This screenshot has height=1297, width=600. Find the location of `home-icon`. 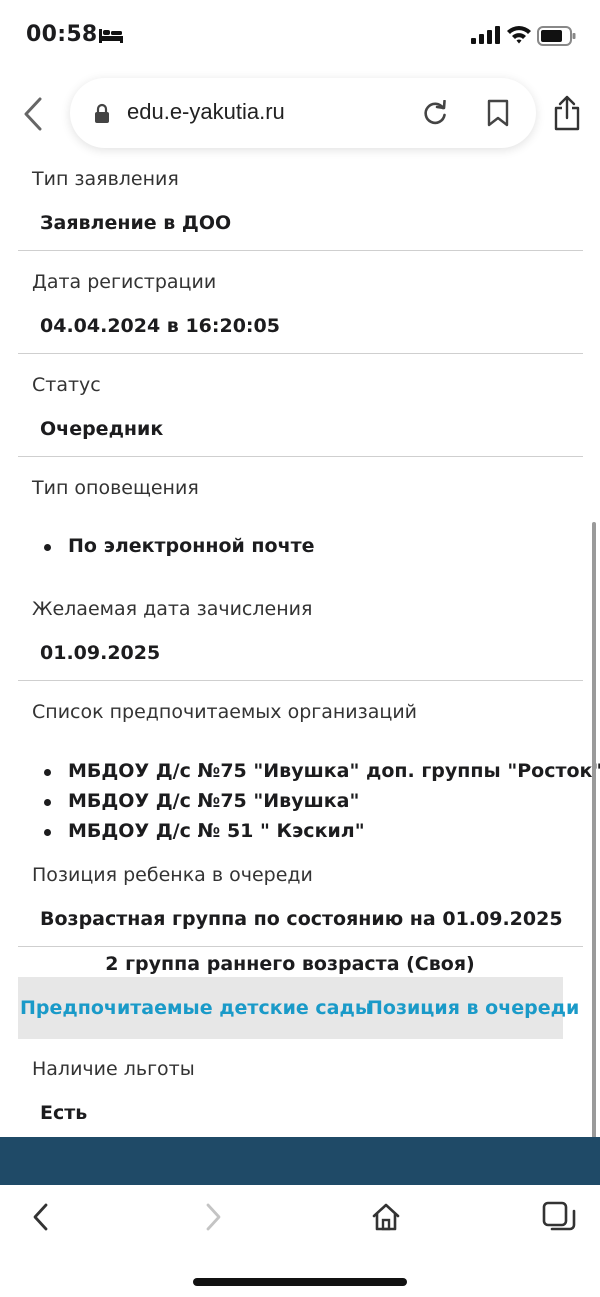

home-icon is located at coordinates (386, 1217).